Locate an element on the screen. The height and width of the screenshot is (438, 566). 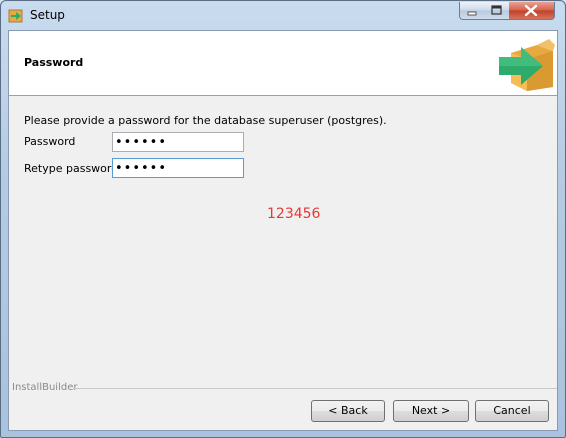
cancel-button: Cancel is located at coordinates (512, 411).